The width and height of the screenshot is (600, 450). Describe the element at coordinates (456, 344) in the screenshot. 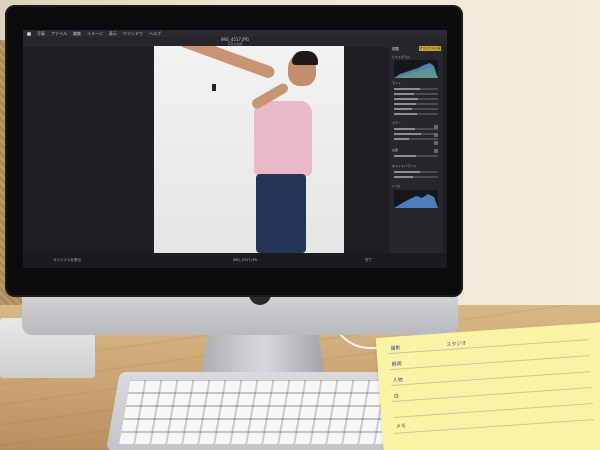

I see `note-line-2: スタジオ` at that location.